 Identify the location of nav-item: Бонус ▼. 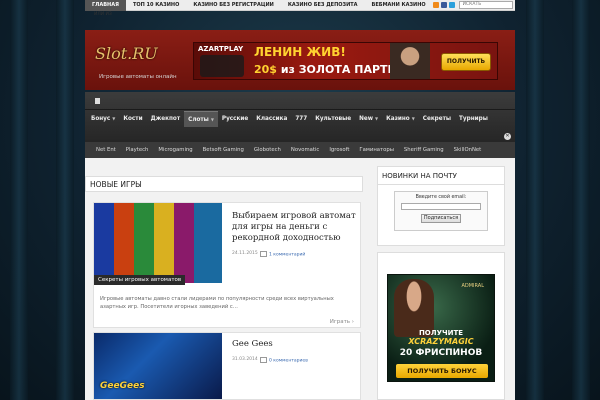
(103, 119).